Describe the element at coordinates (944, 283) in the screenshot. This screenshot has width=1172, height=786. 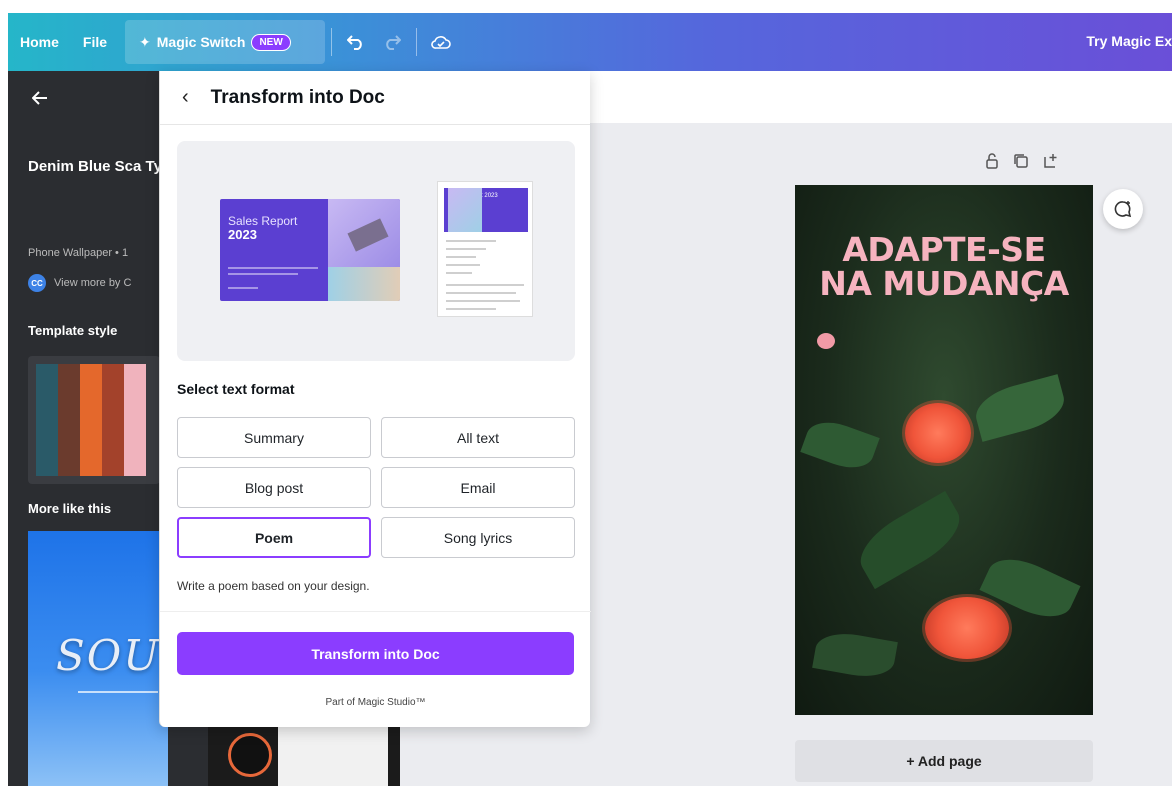
I see `headline-line: NA MUDANÇA` at that location.